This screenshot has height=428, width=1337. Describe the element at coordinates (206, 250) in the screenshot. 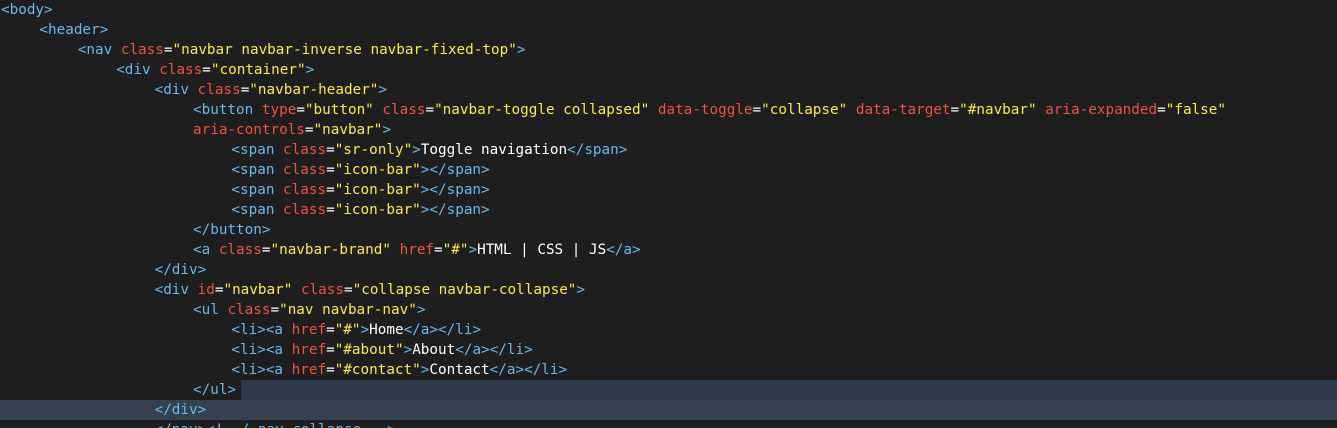

I see `html-tag-token: <a` at that location.